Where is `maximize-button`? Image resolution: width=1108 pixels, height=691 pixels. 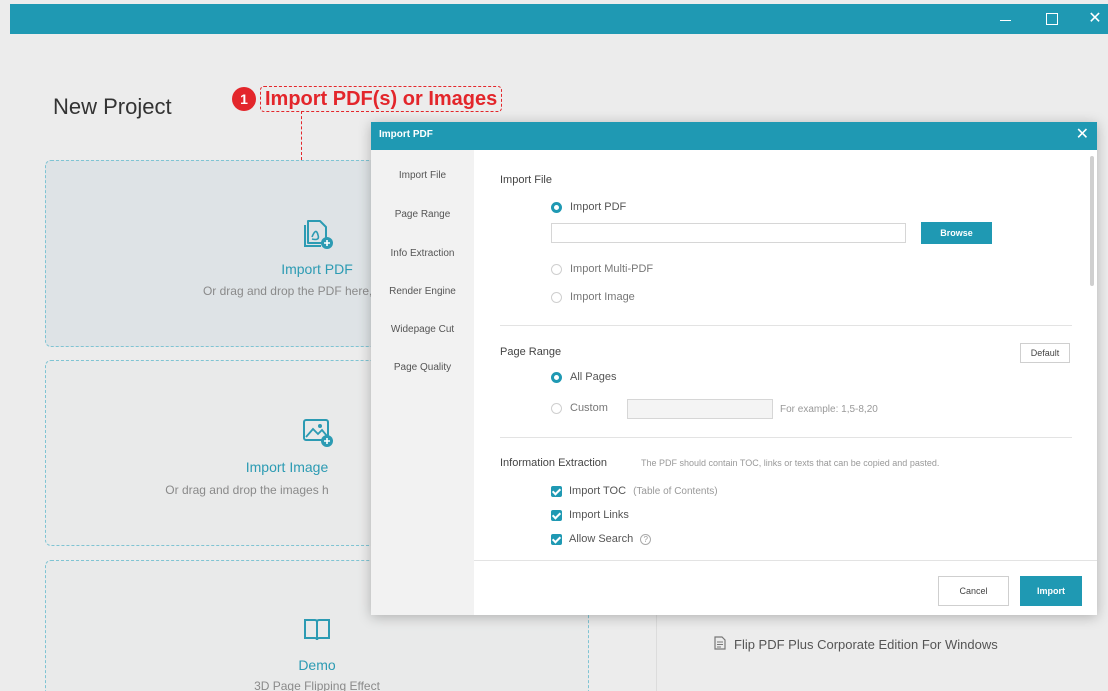 maximize-button is located at coordinates (1051, 19).